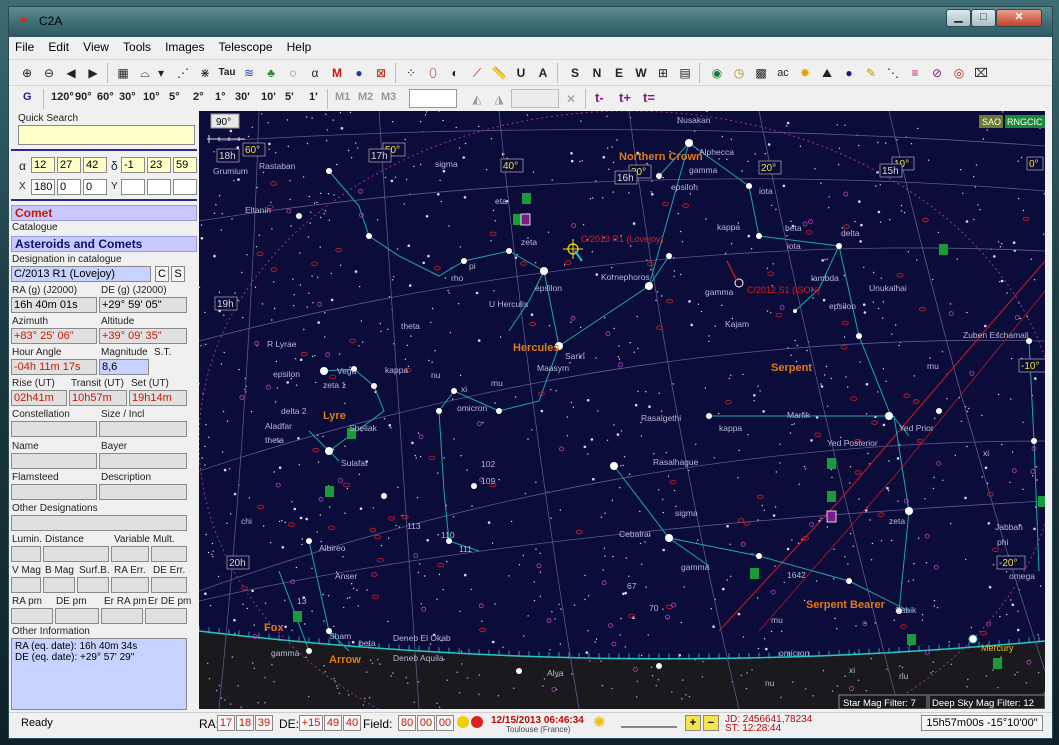  I want to click on x-value-2: 0, so click(69, 187).